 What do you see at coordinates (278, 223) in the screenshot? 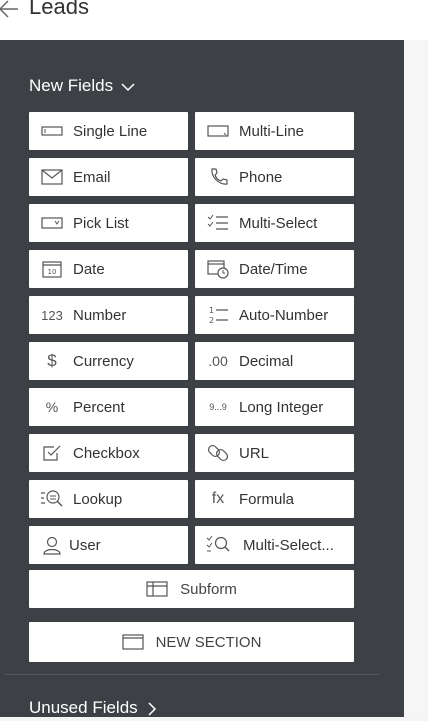
I see `field-label: Multi-Select` at bounding box center [278, 223].